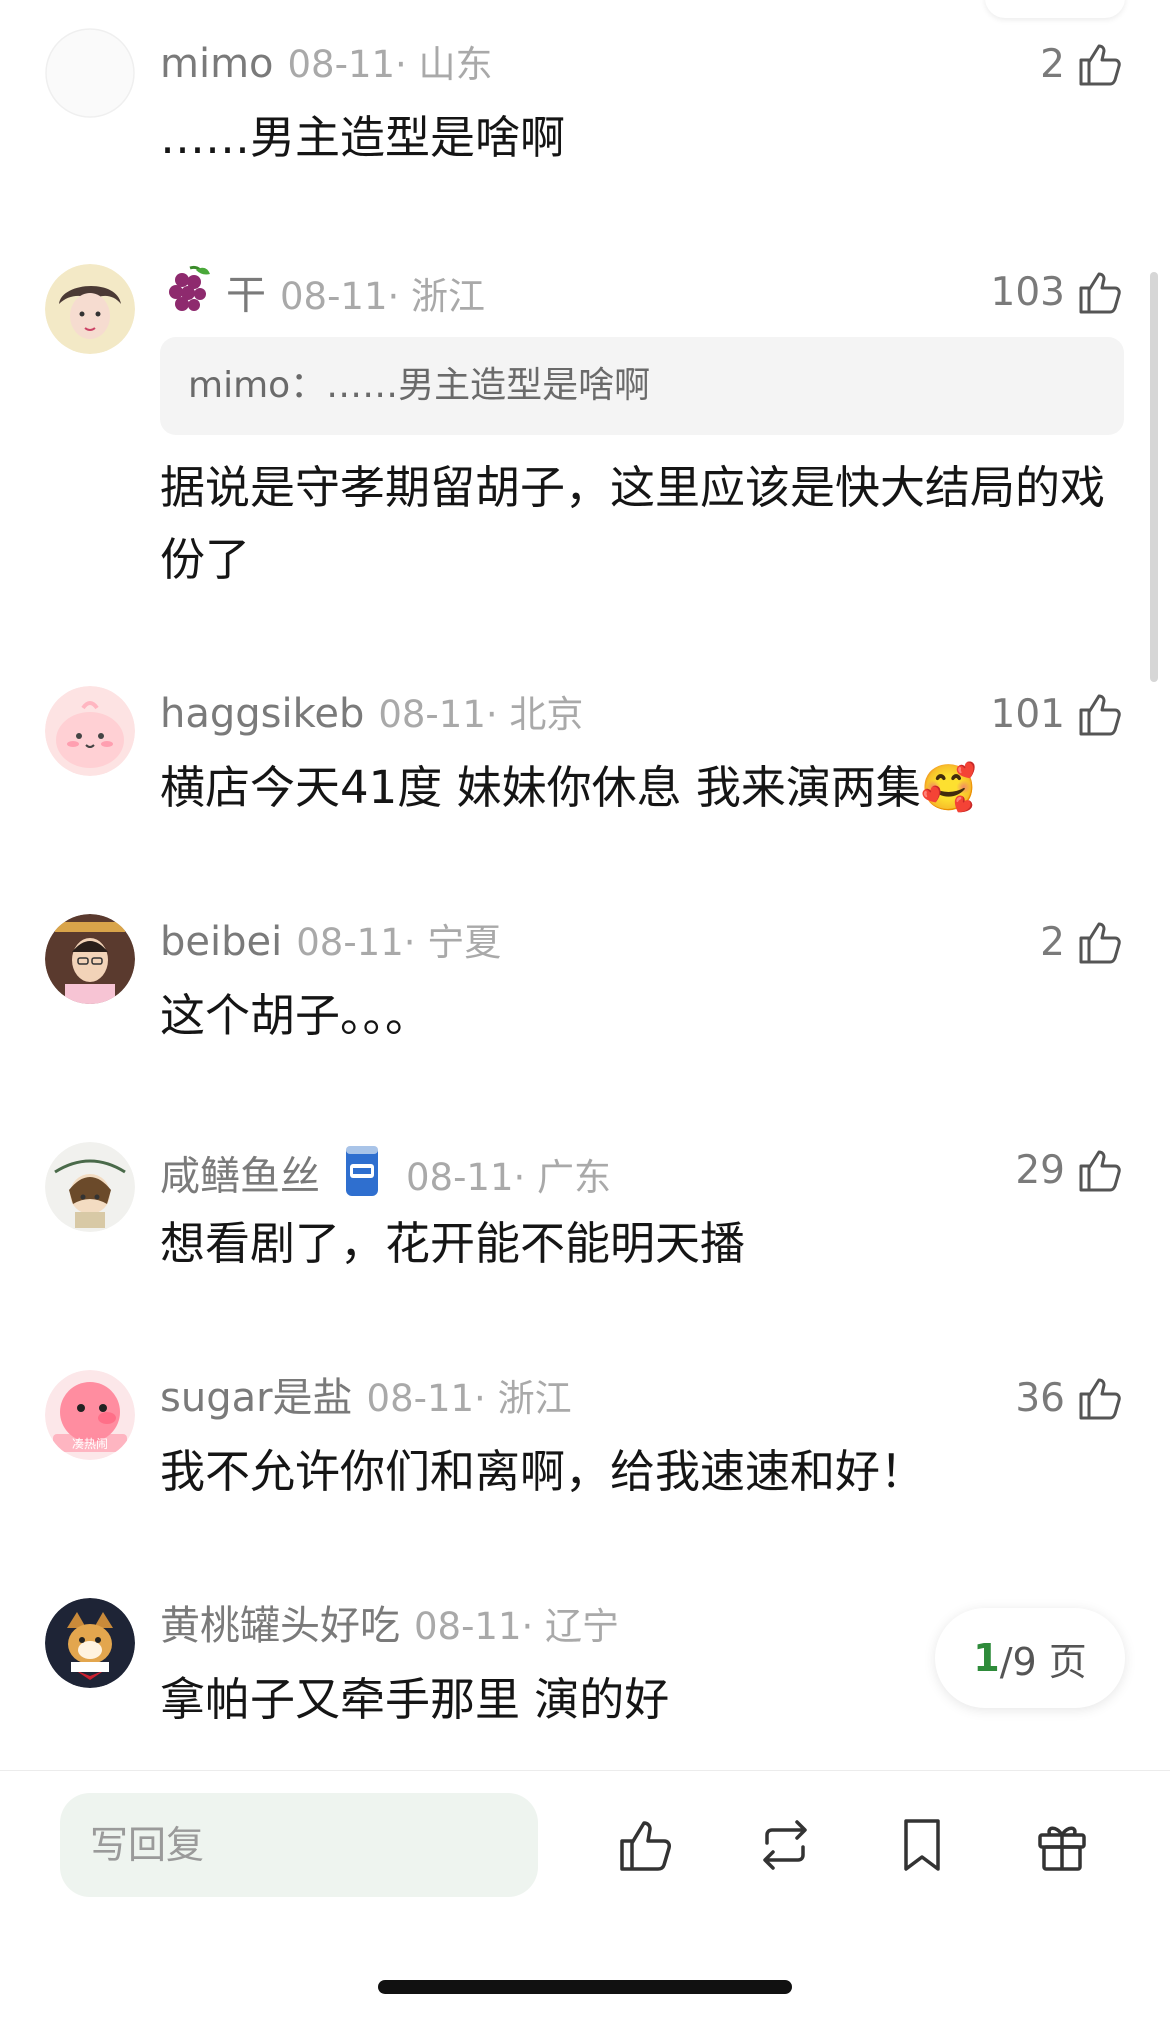 This screenshot has height=2019, width=1170. I want to click on username: 咸鳝鱼丝, so click(240, 1177).